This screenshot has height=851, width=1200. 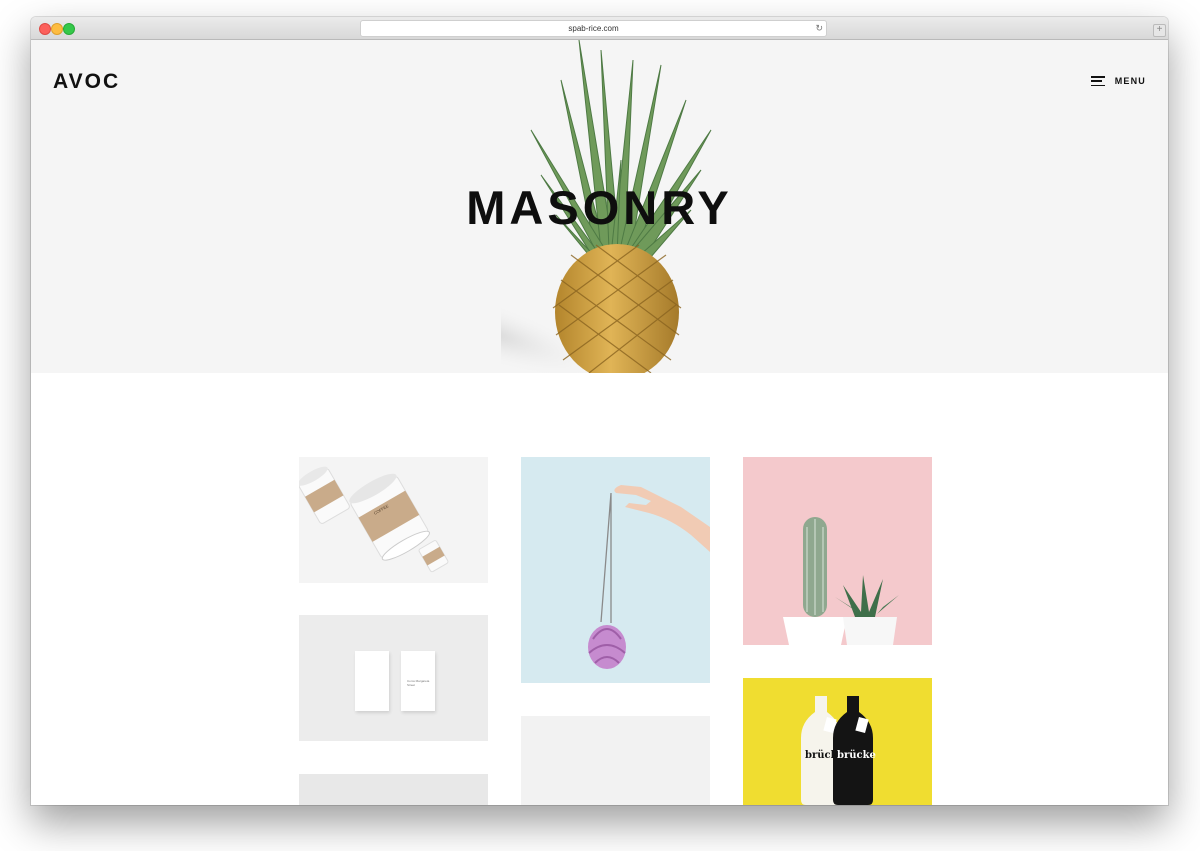 I want to click on hamburger-icon, so click(x=1097, y=81).